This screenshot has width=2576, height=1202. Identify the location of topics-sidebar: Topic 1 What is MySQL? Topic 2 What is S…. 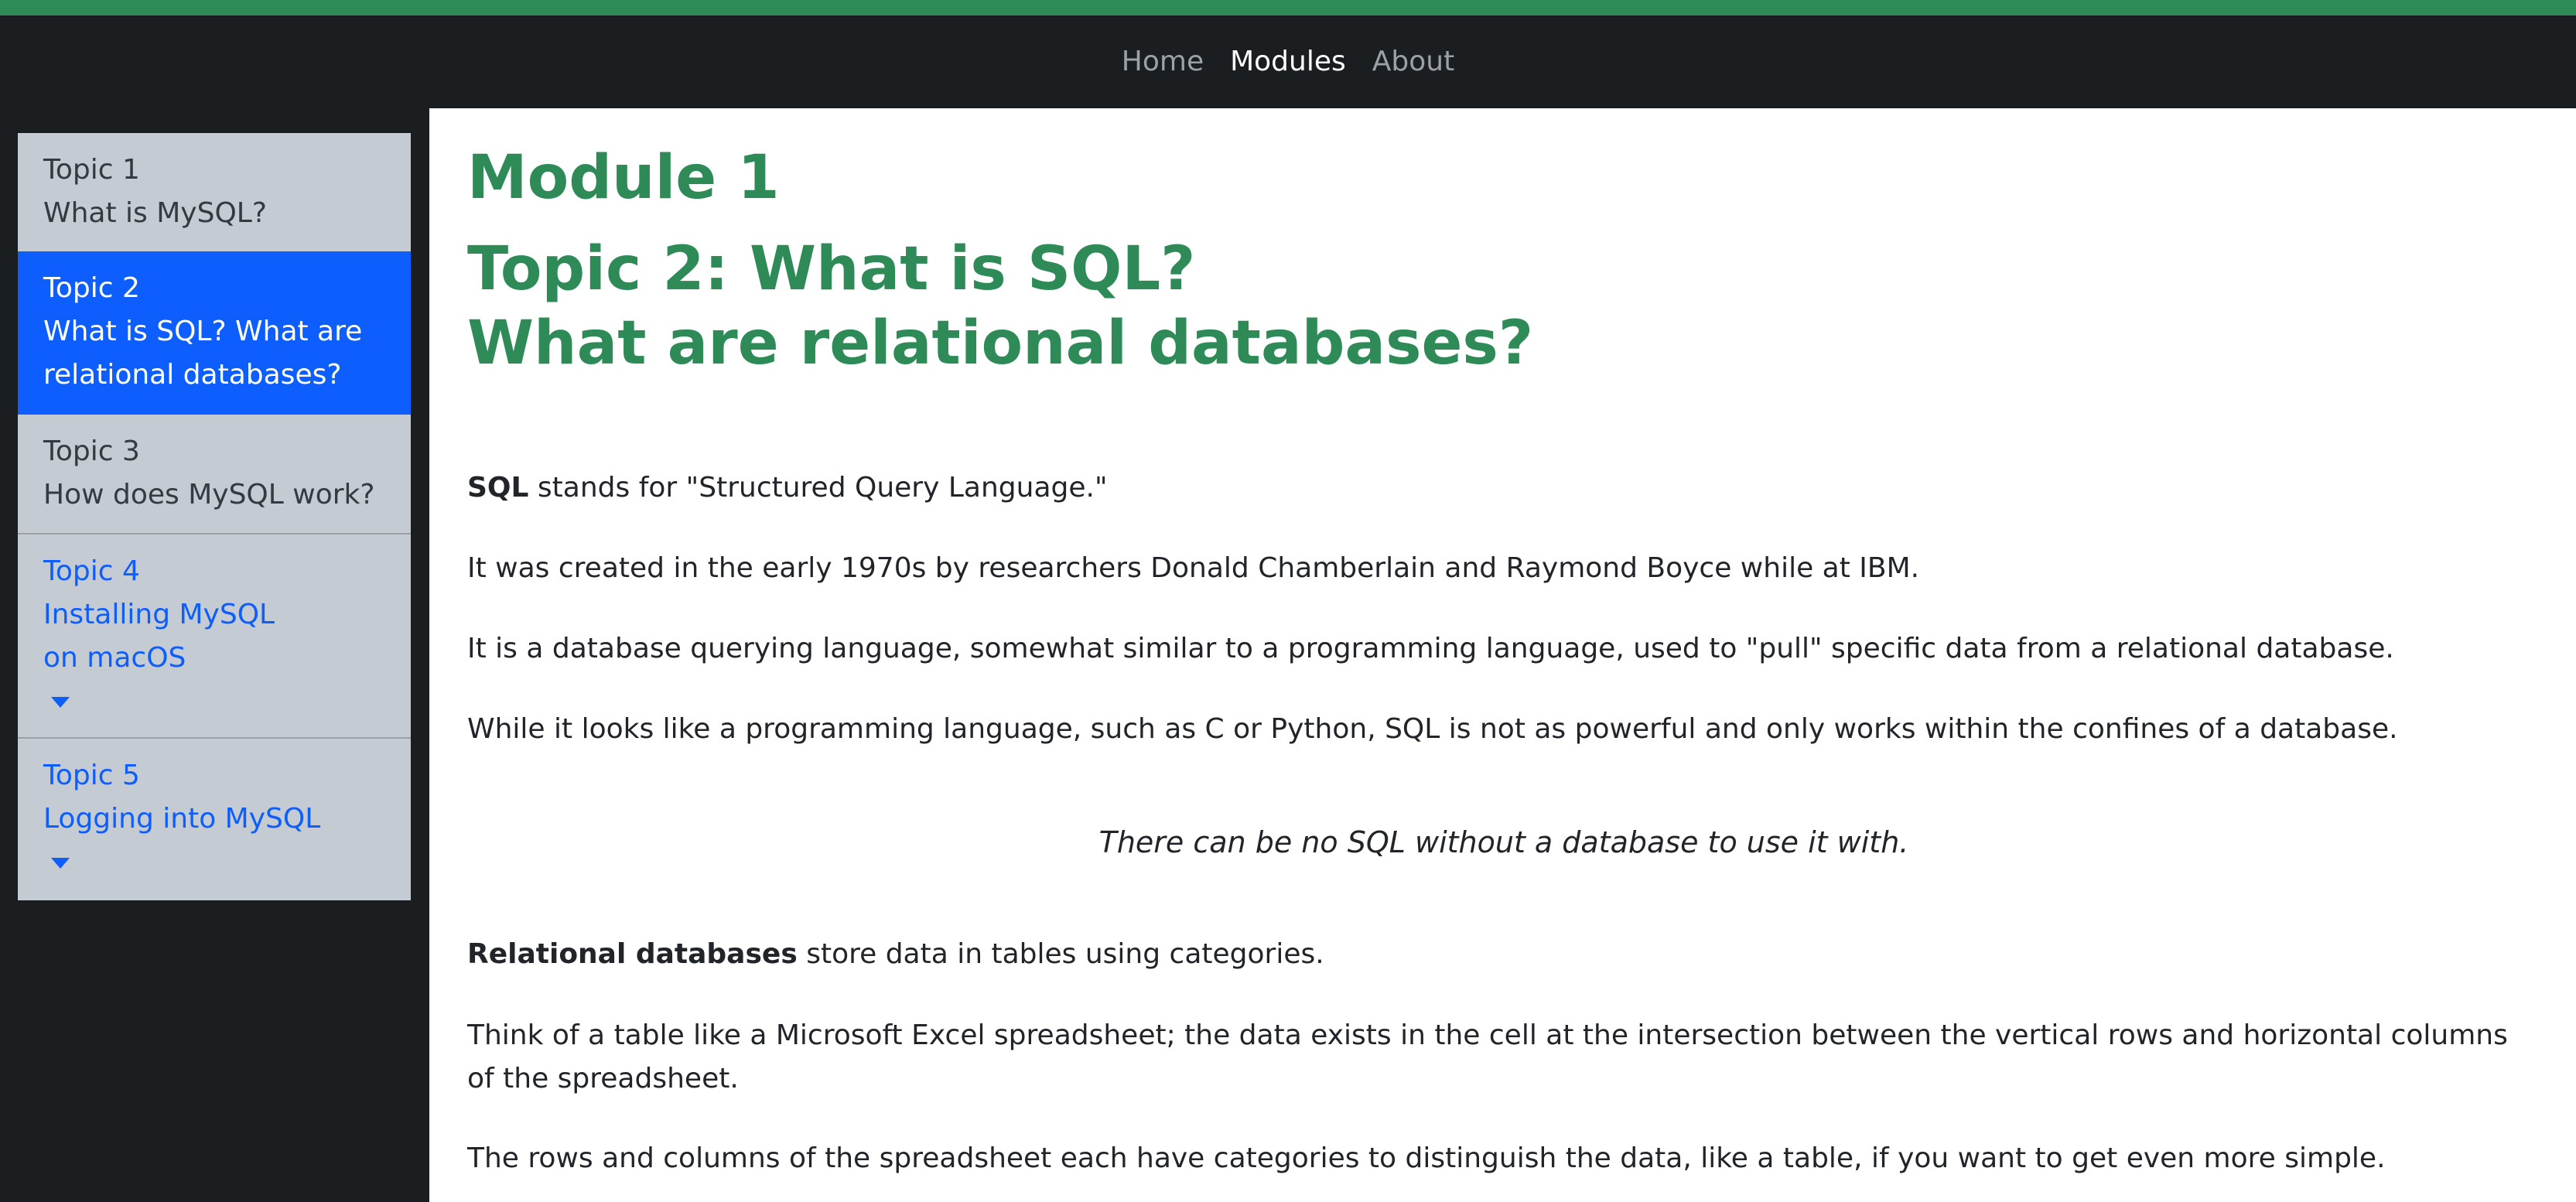
(215, 516).